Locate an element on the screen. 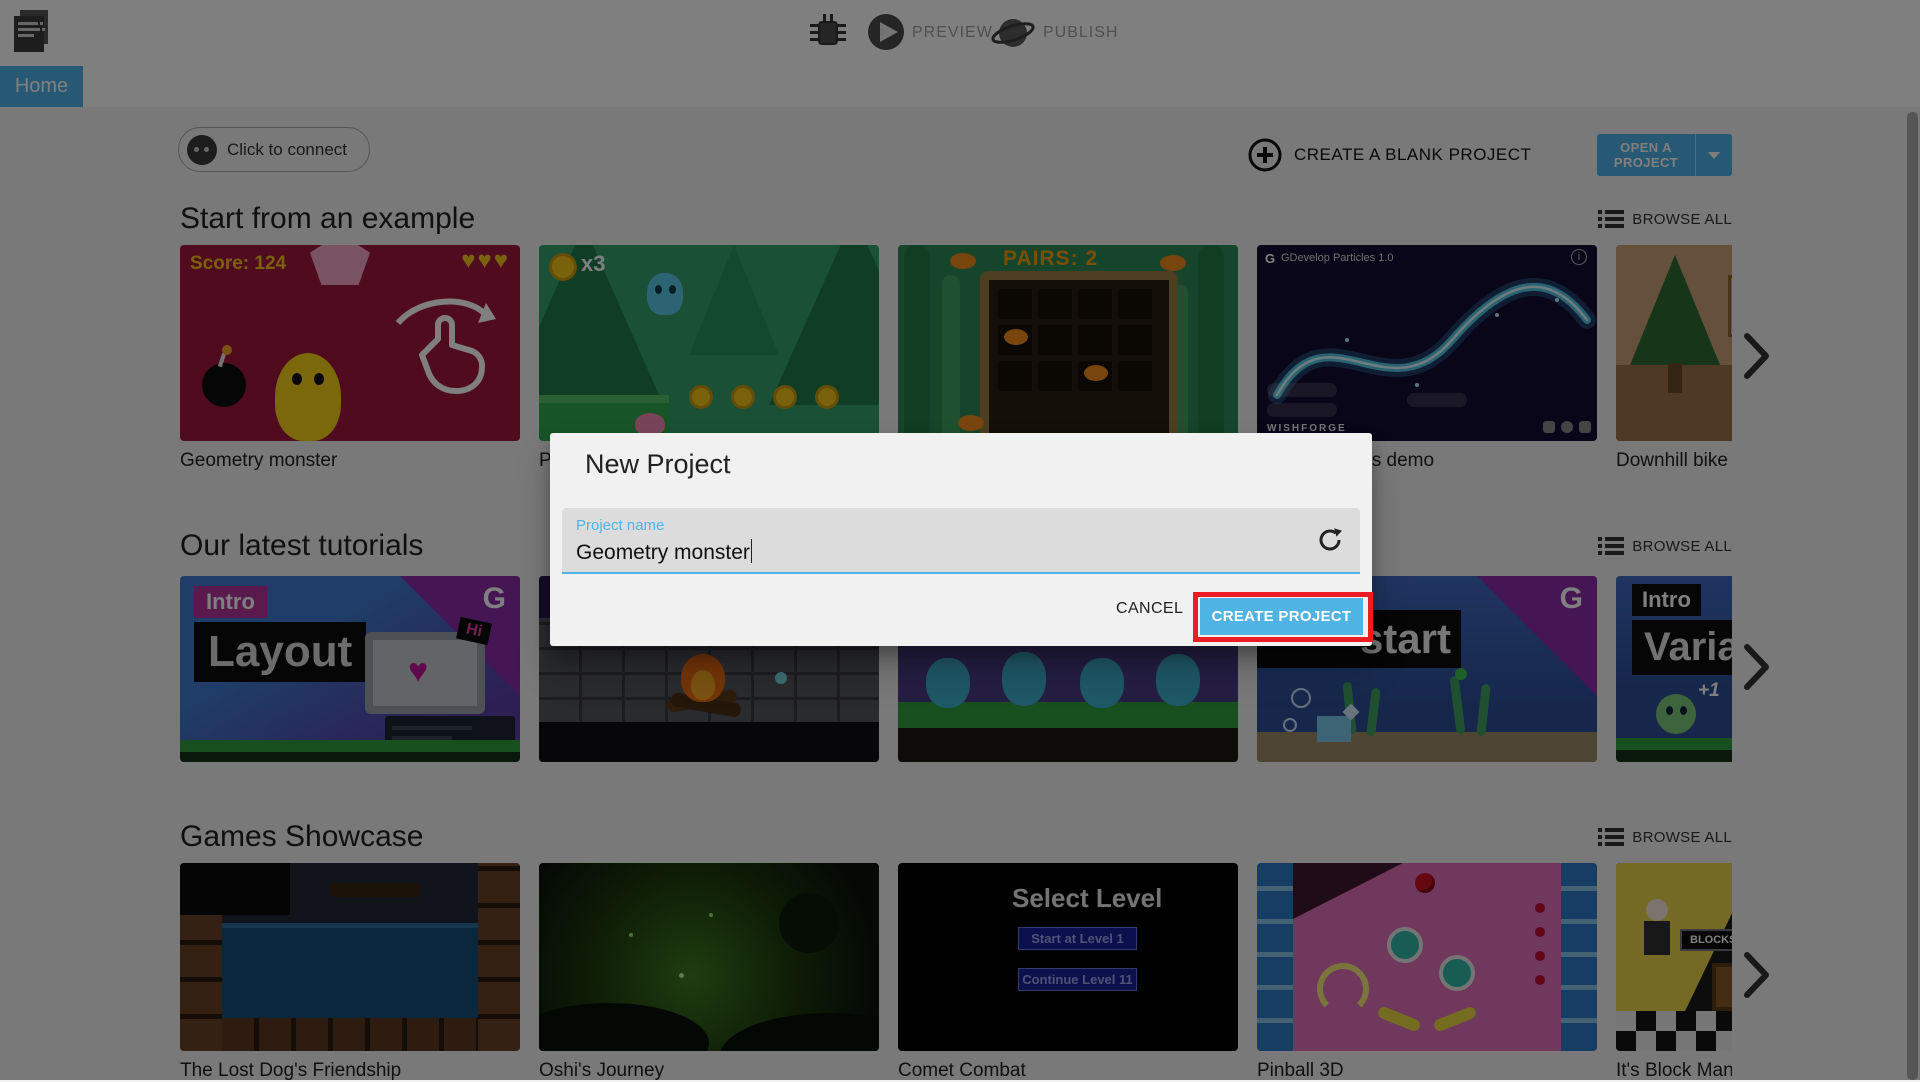 The width and height of the screenshot is (1920, 1082). annotation-highlight-box is located at coordinates (1283, 617).